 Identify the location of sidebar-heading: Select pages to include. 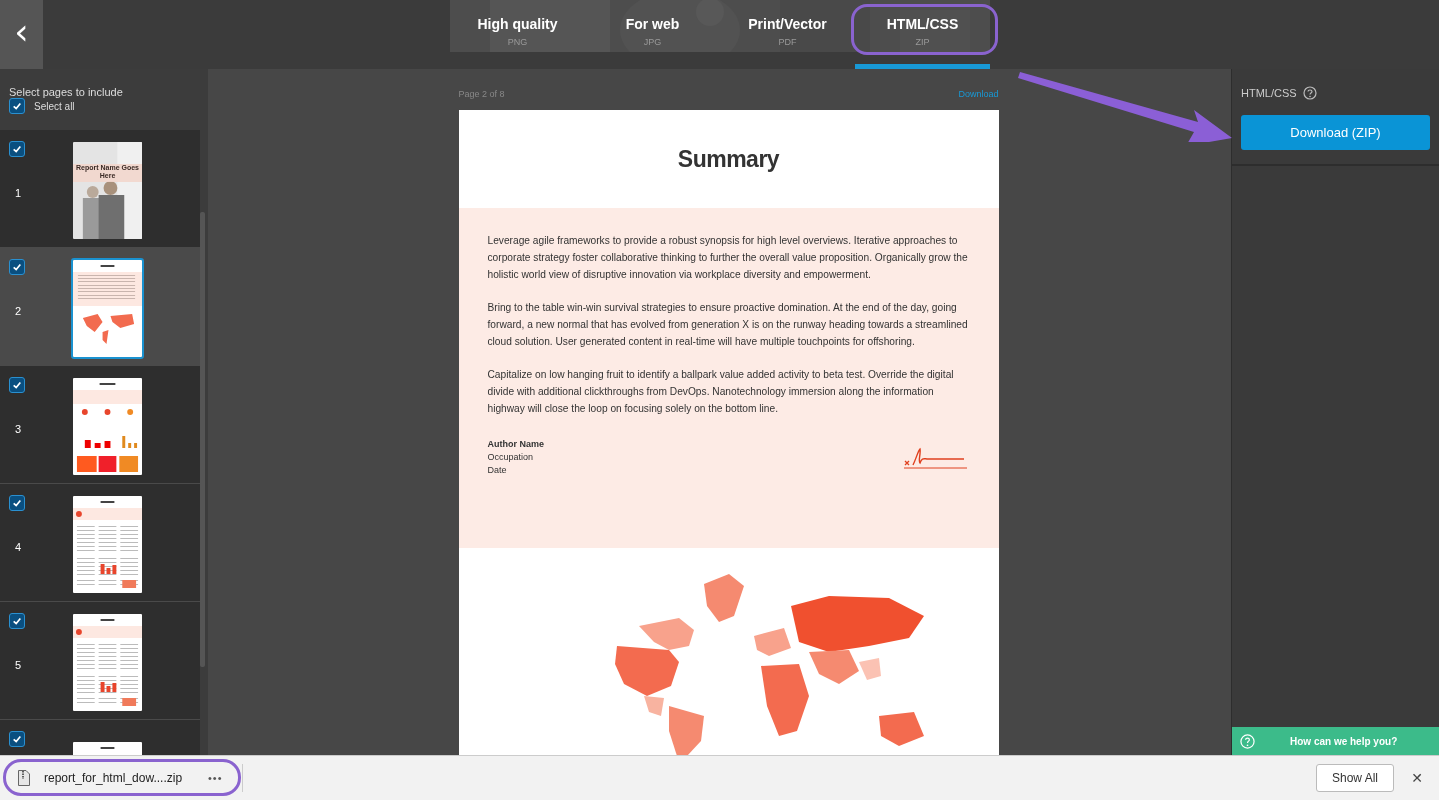
(66, 91).